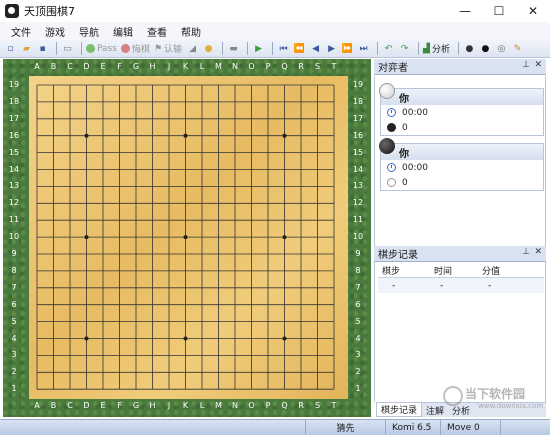  What do you see at coordinates (136, 66) in the screenshot?
I see `column-label: G` at bounding box center [136, 66].